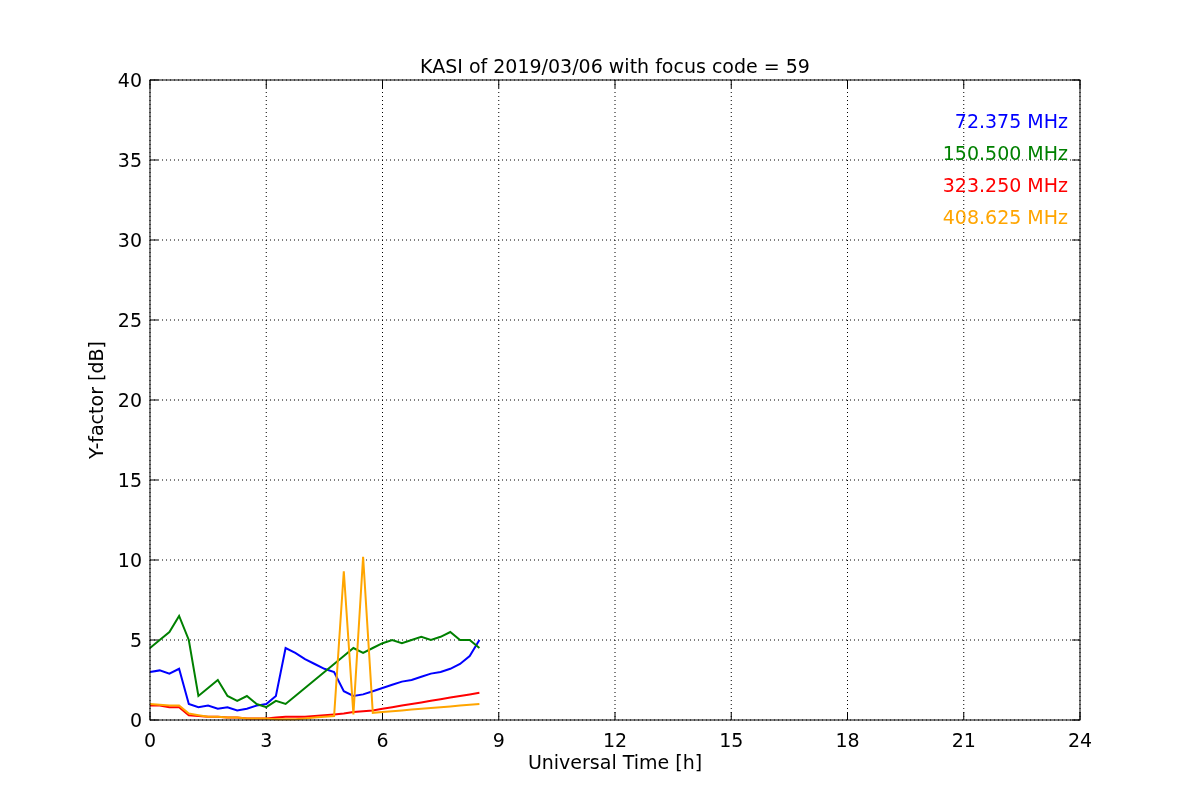 This screenshot has height=800, width=1200. What do you see at coordinates (129, 160) in the screenshot?
I see `tick-label: 35` at bounding box center [129, 160].